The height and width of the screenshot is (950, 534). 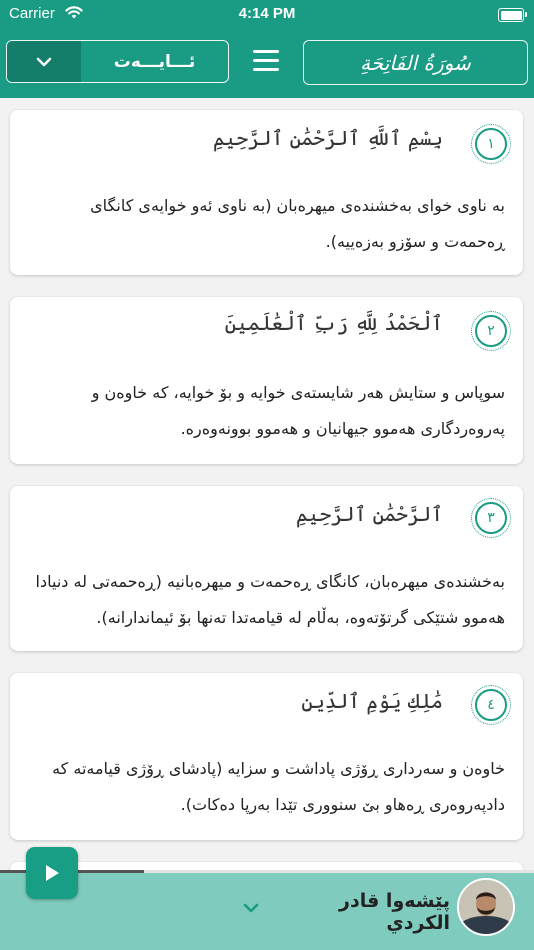 What do you see at coordinates (327, 138) in the screenshot?
I see `verse-arabic-text: بِسْمِ ٱللَّهِ ٱلرَّحْمَٰنِ ٱلرَّحِيمِ` at bounding box center [327, 138].